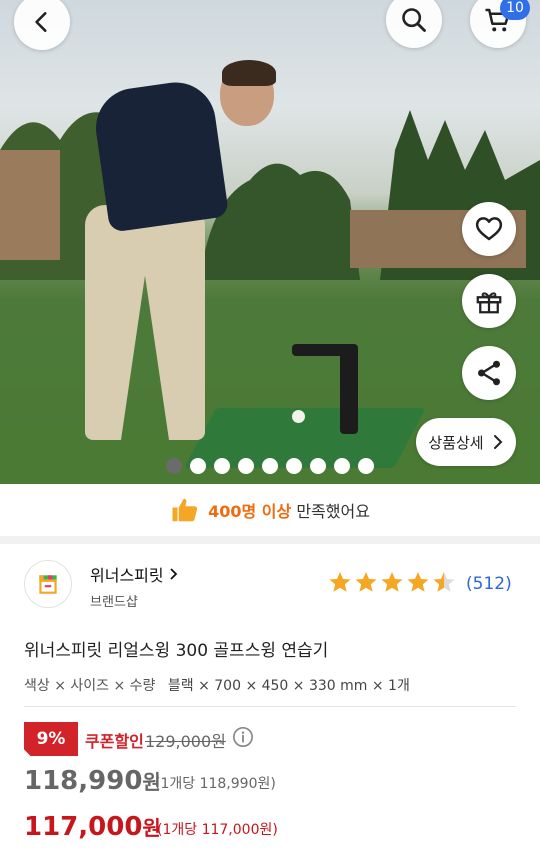 The height and width of the screenshot is (860, 540). I want to click on satisfaction-banner: 400명 이상 만족했어요, so click(270, 510).